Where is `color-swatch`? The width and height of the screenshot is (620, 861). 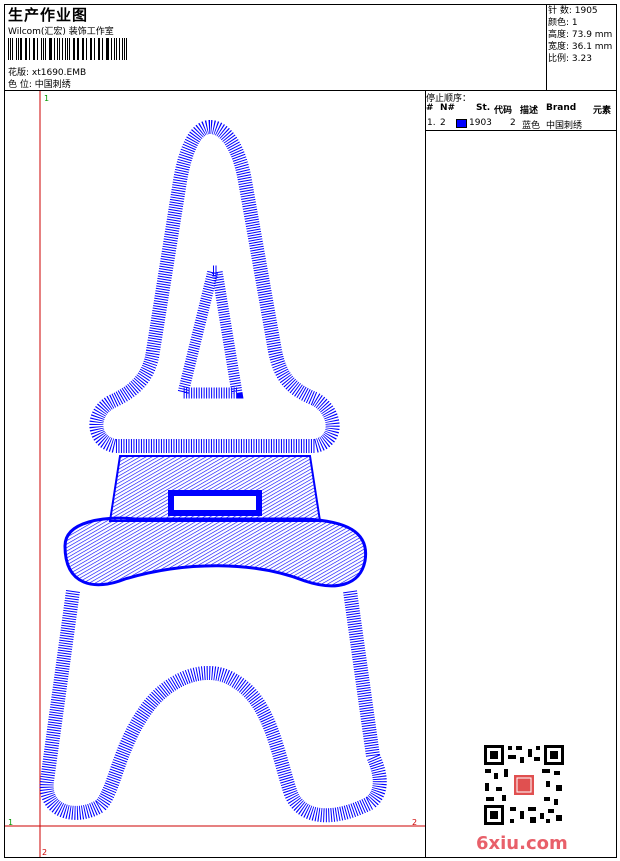 color-swatch is located at coordinates (461, 123).